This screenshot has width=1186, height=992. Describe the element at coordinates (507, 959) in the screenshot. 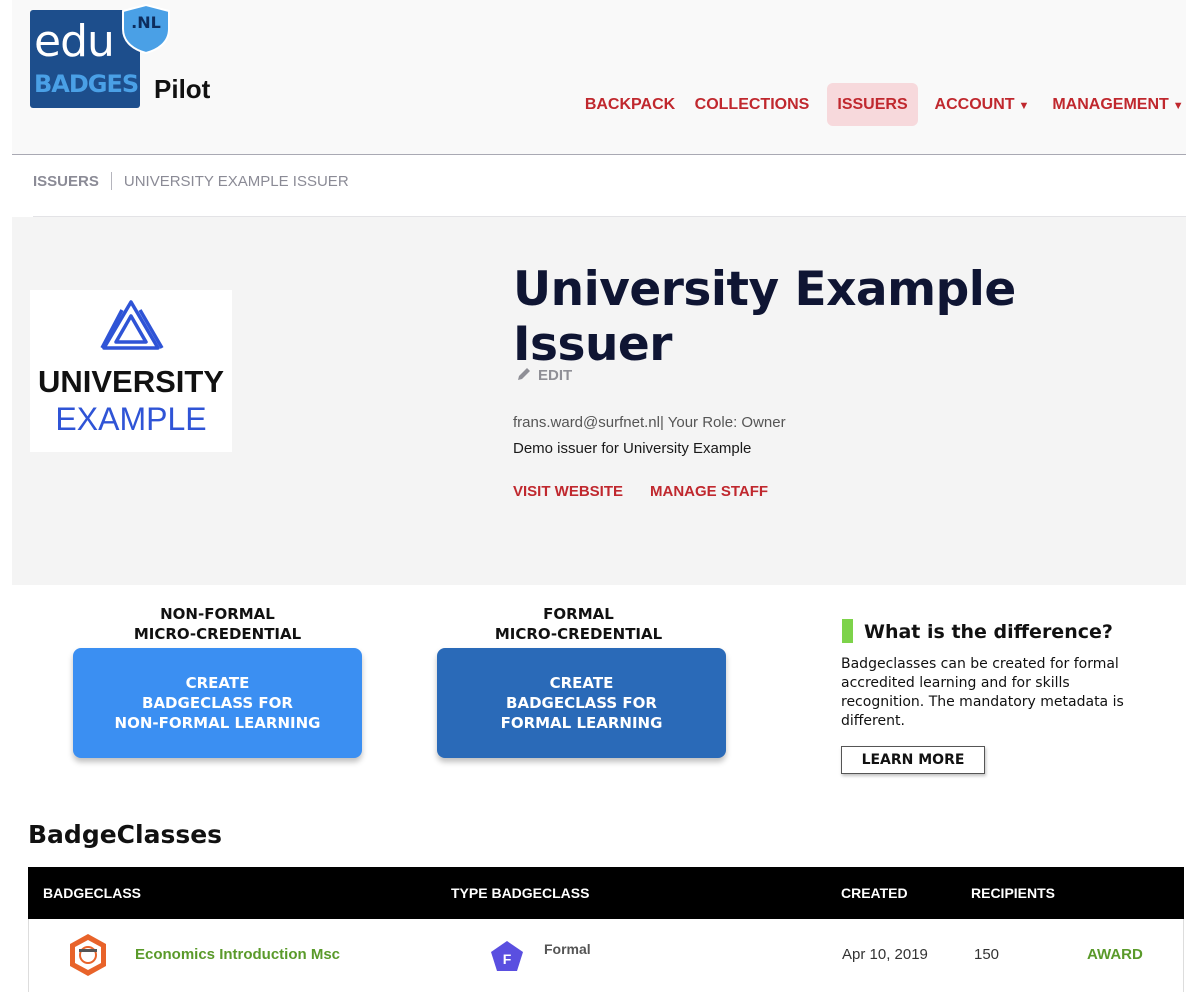

I see `type-letter: F` at that location.